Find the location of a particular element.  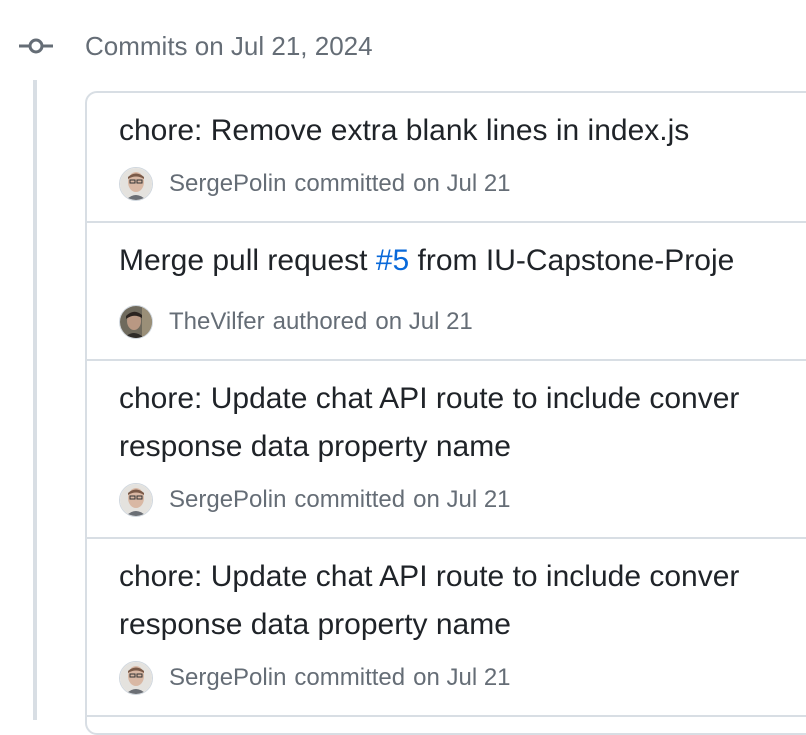

commit-group-header: Commits on Jul 21, 2024 is located at coordinates (403, 47).